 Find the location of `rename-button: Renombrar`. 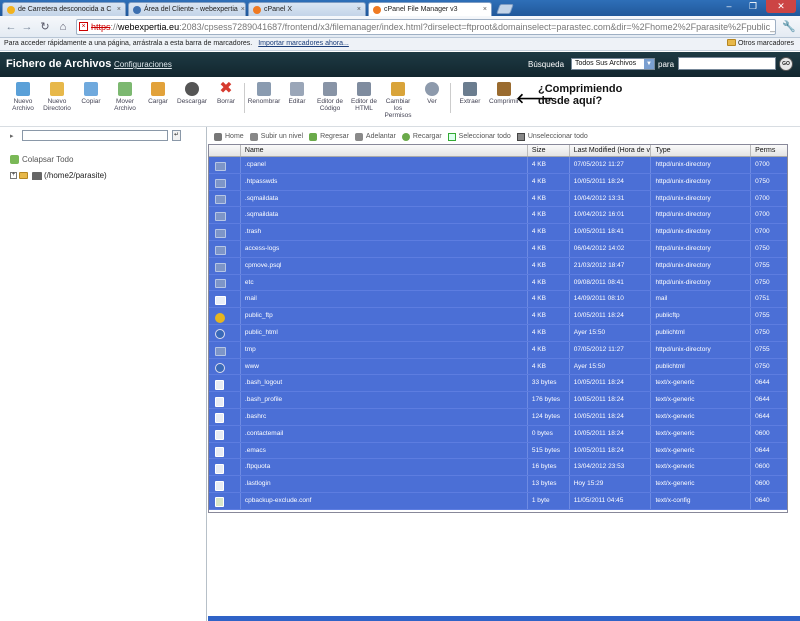

rename-button: Renombrar is located at coordinates (264, 93).